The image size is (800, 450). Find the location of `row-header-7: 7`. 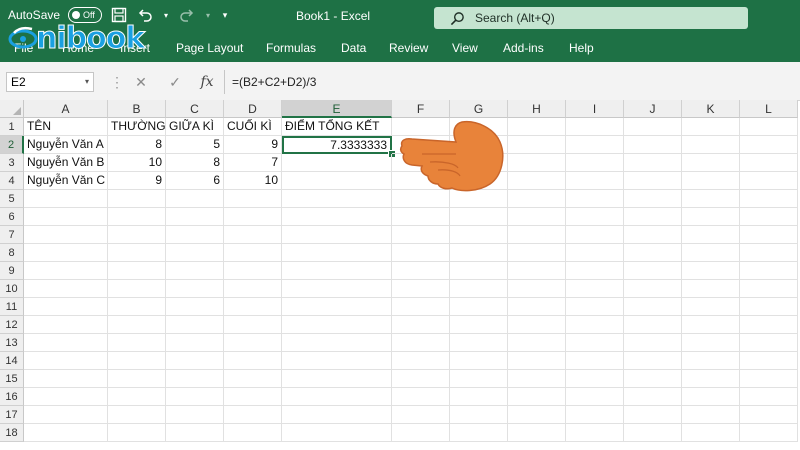

row-header-7: 7 is located at coordinates (12, 235).